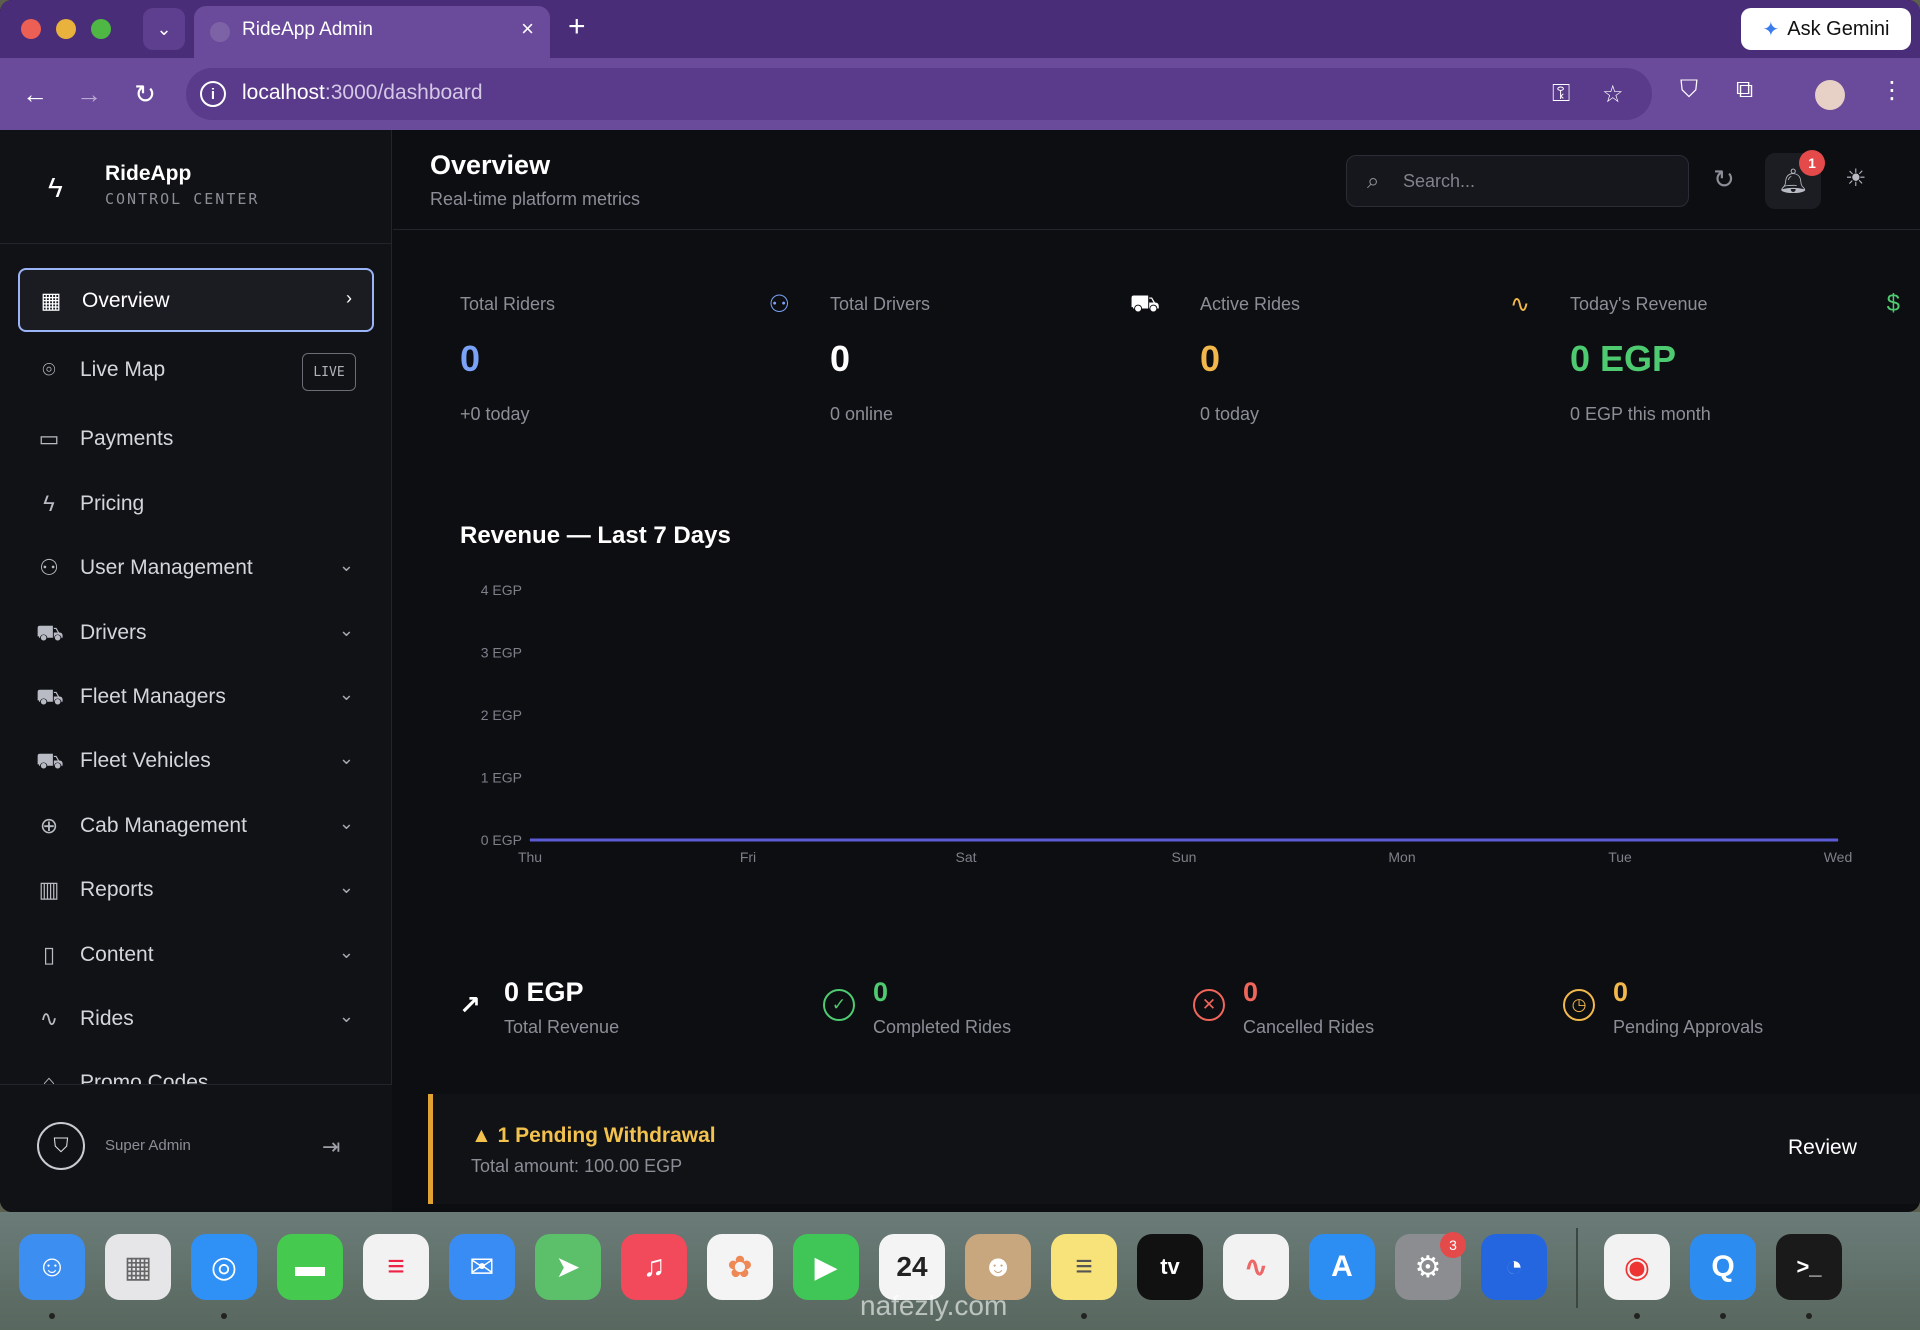 The width and height of the screenshot is (1920, 1330). I want to click on bar-chart-icon: ▥, so click(49, 889).